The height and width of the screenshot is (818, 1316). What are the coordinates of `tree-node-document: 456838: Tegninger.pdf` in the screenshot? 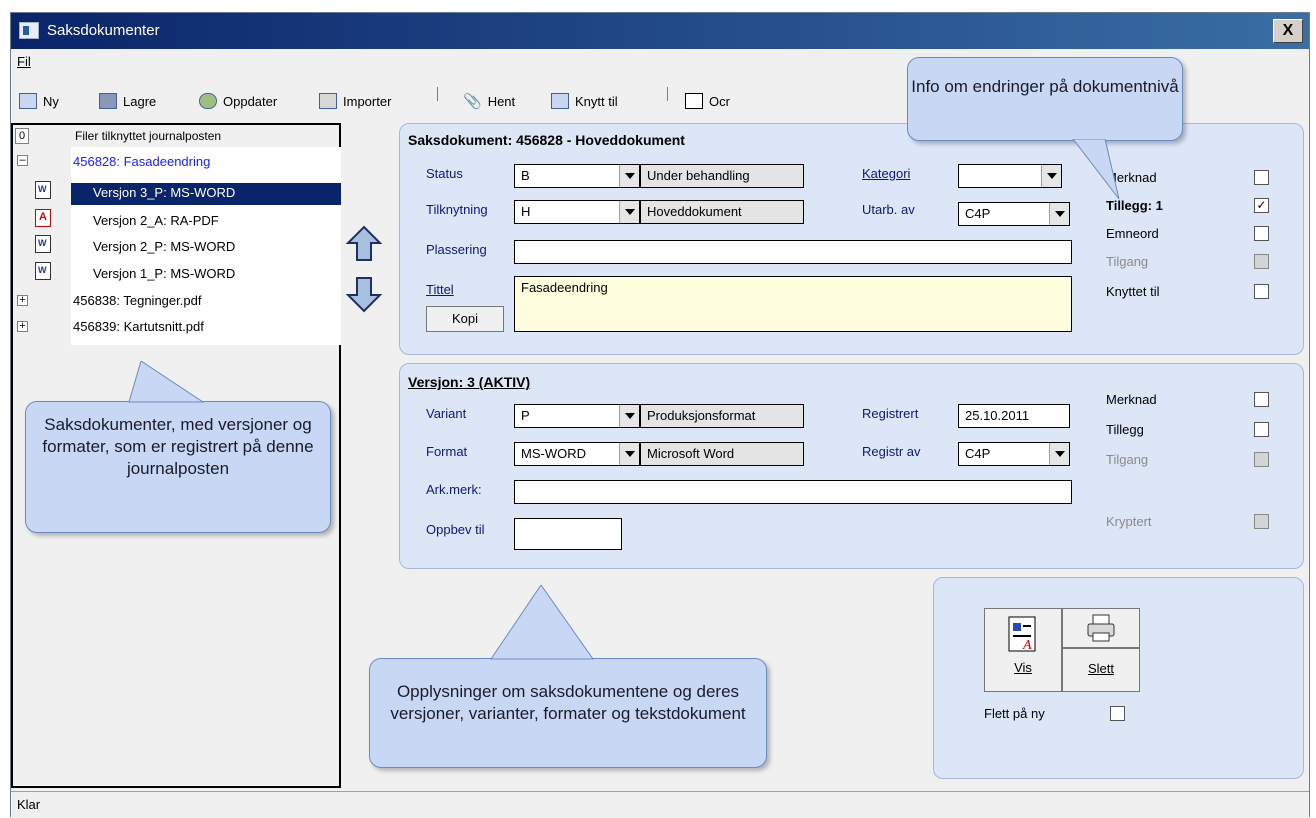 It's located at (137, 300).